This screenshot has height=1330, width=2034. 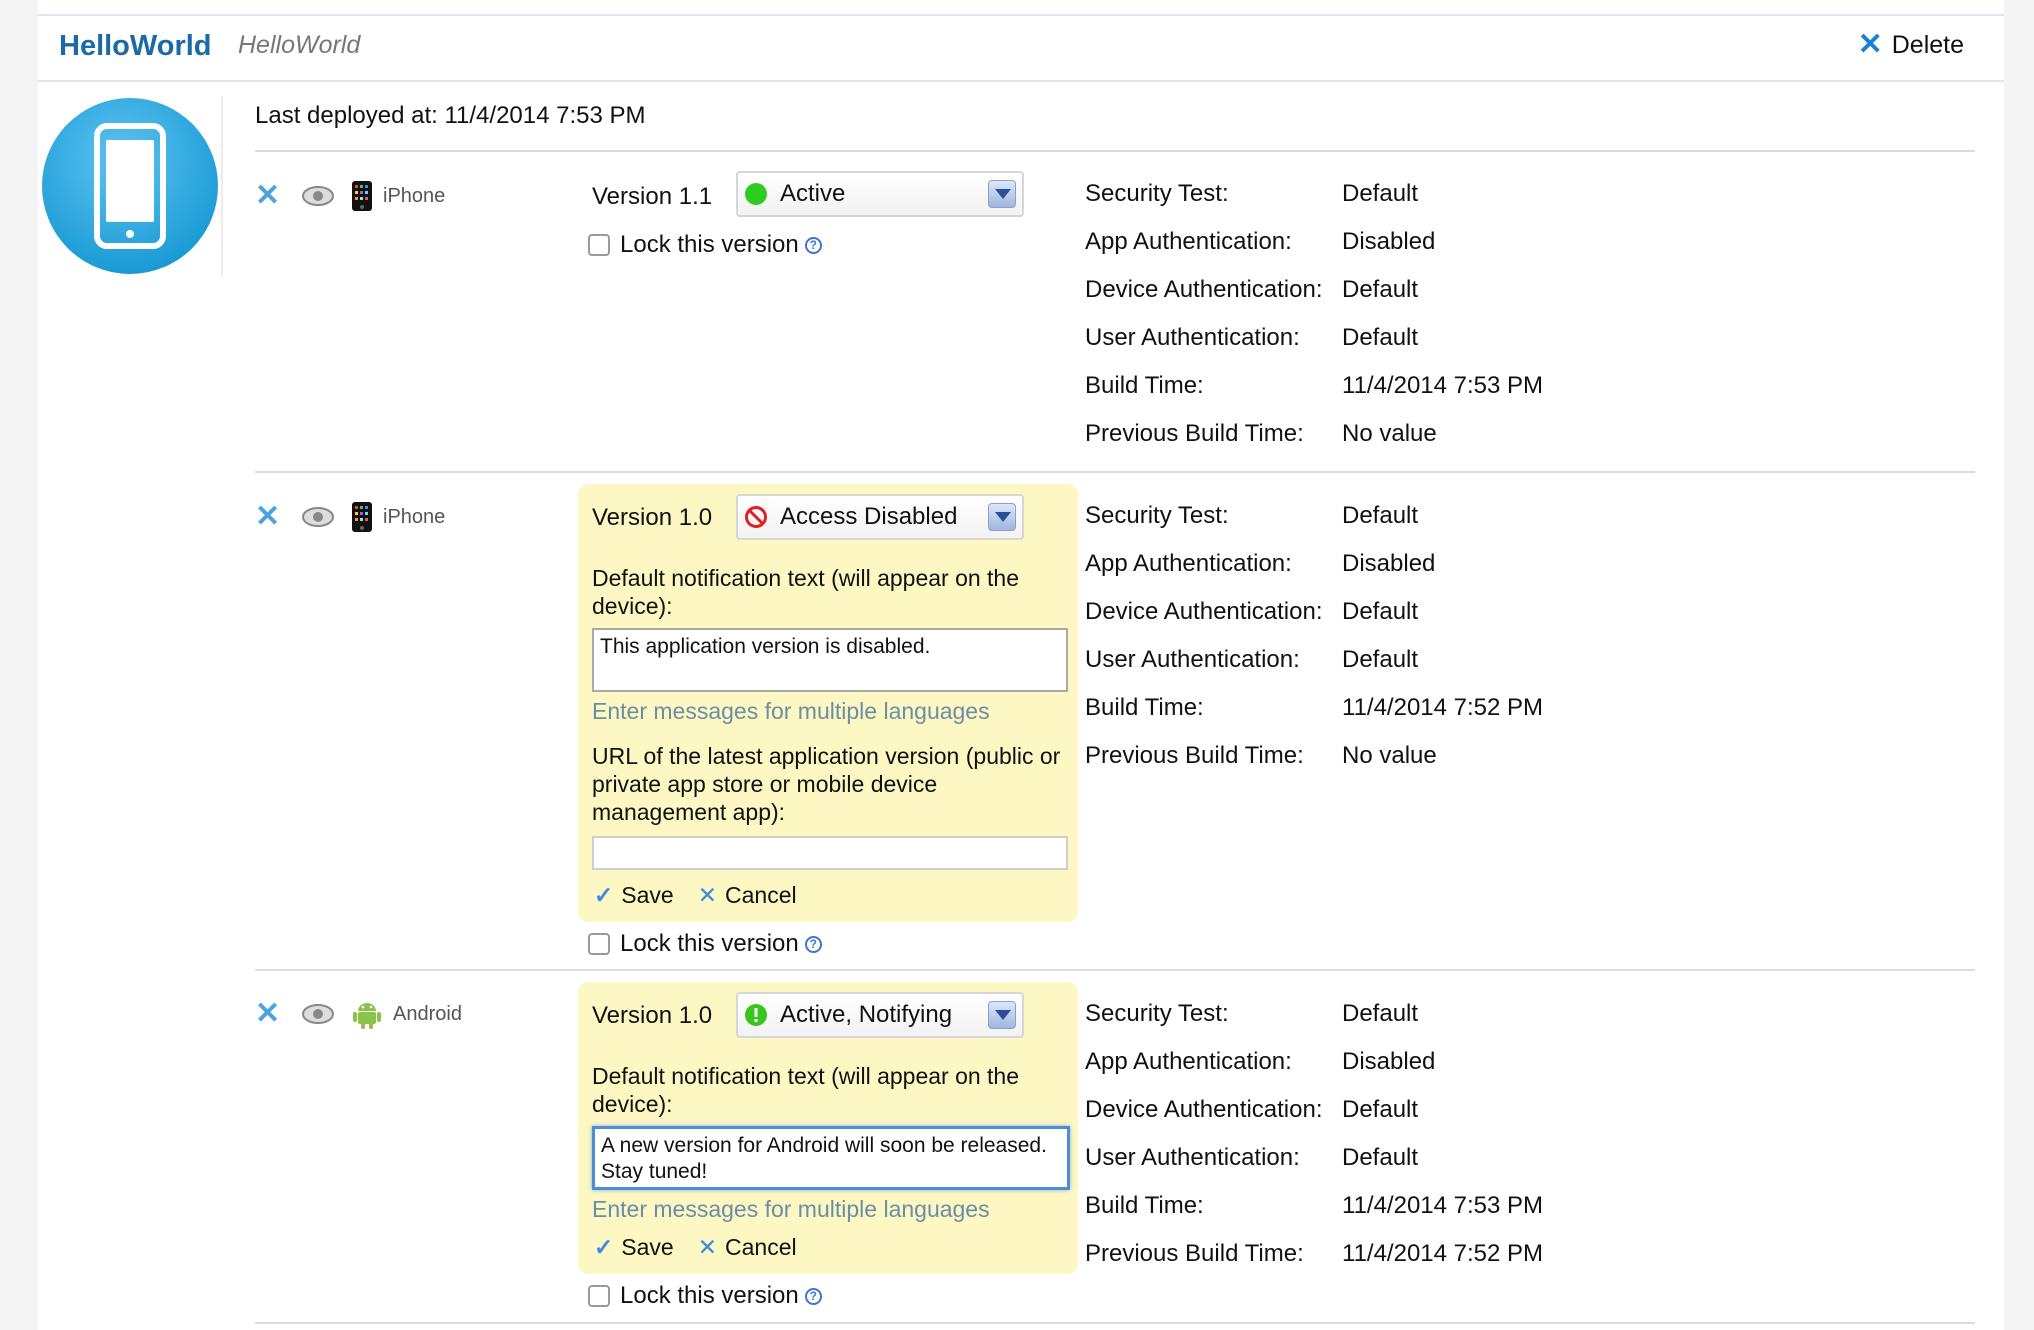 What do you see at coordinates (299, 45) in the screenshot?
I see `app-subtitle: HelloWorld` at bounding box center [299, 45].